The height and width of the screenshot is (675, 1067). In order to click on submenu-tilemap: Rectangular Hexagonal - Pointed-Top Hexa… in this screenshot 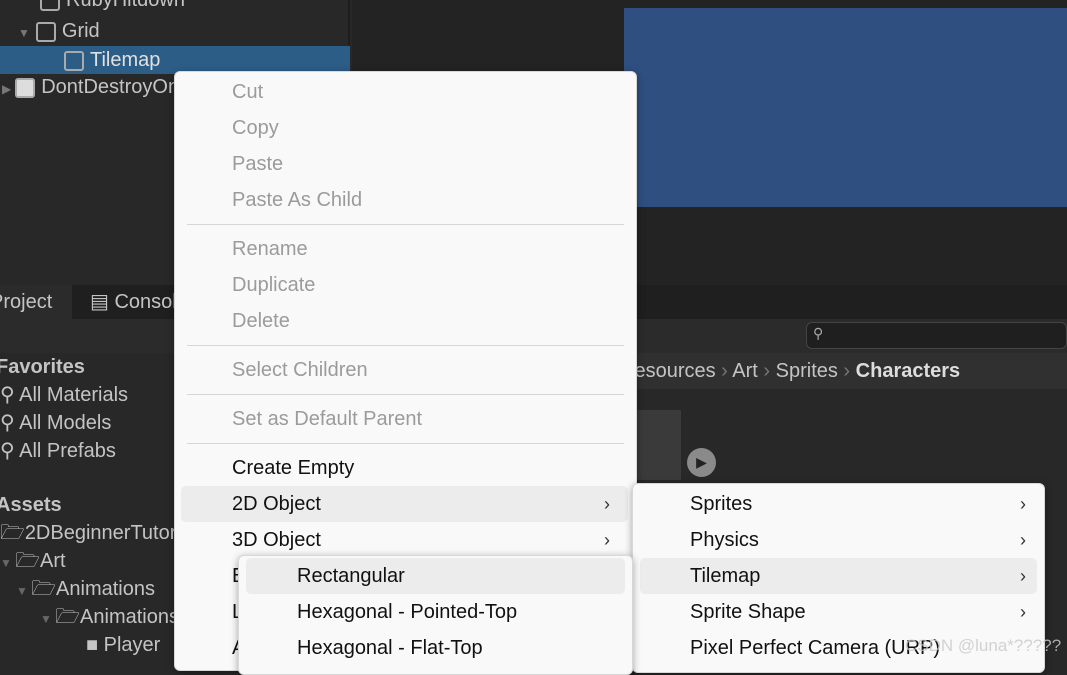, I will do `click(435, 615)`.